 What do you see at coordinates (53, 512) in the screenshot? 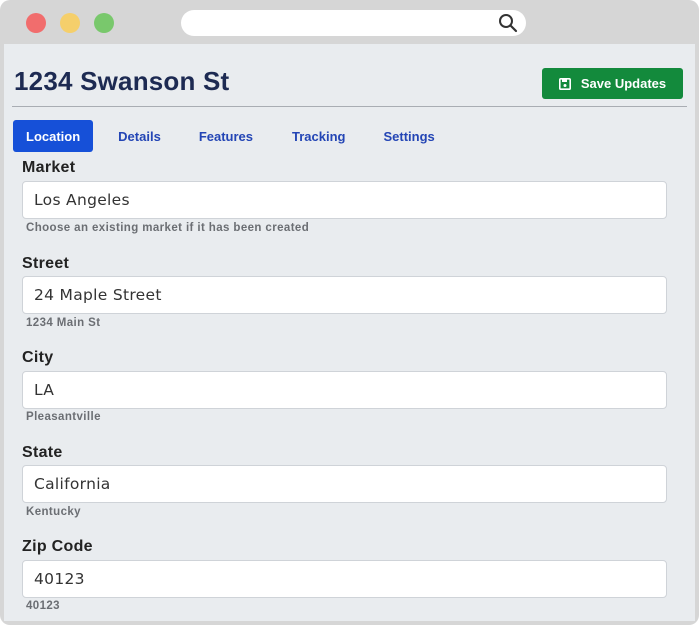
I see `state-help-text: Kentucky` at bounding box center [53, 512].